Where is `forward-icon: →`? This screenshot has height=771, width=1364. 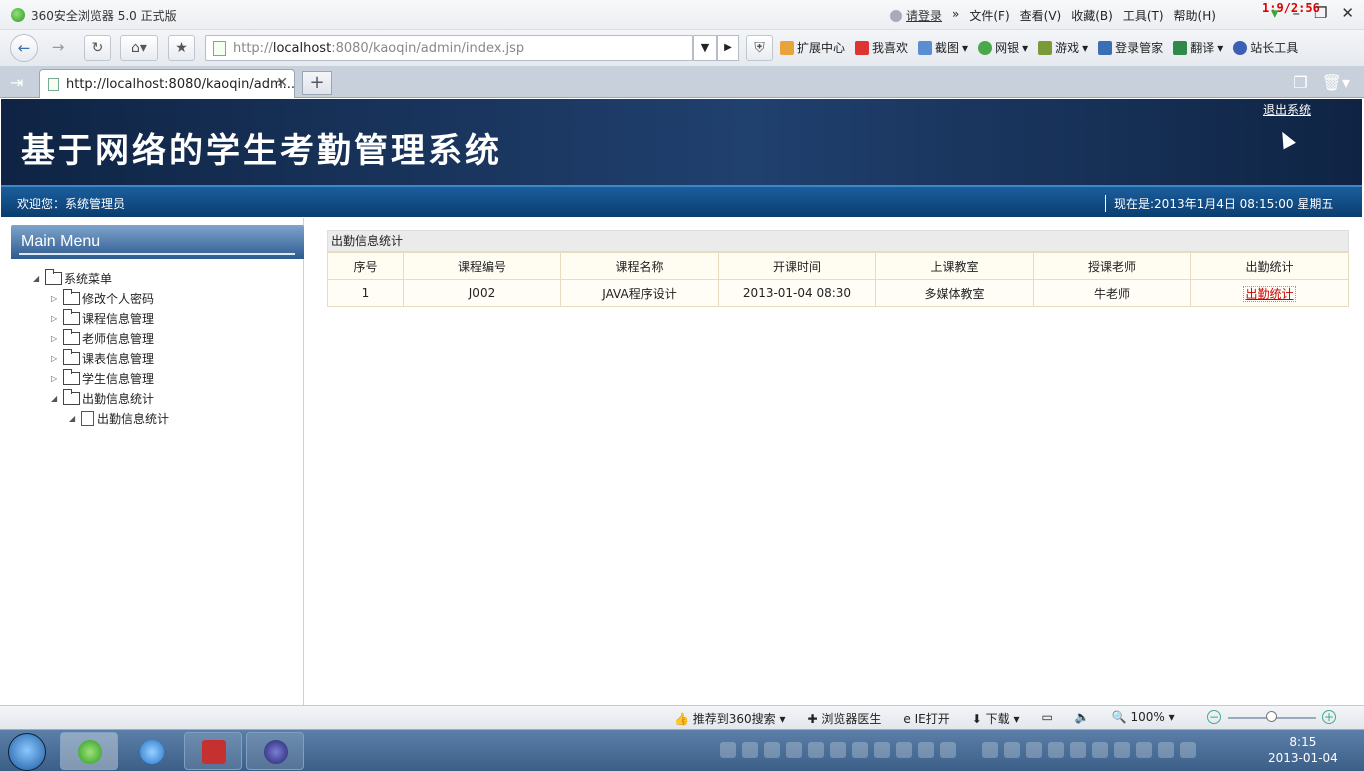 forward-icon: → is located at coordinates (58, 48).